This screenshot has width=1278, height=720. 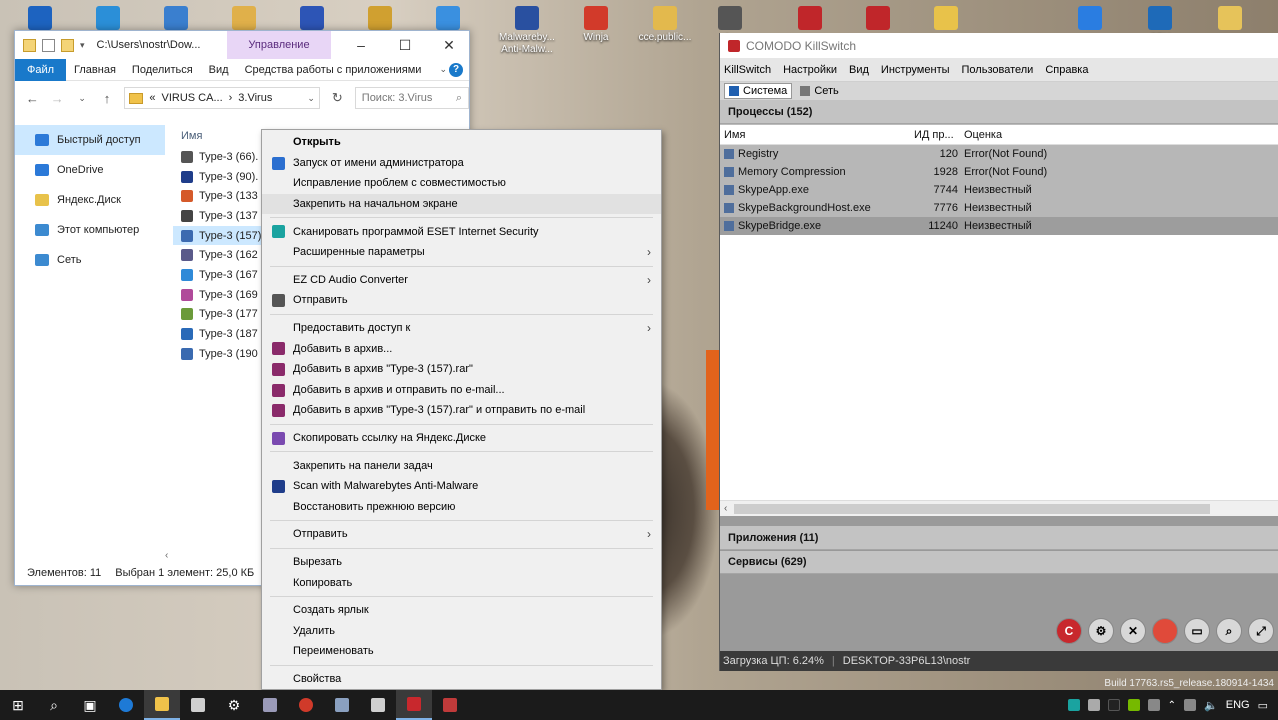 What do you see at coordinates (18, 705) in the screenshot?
I see `start-windows-icon: ⊞` at bounding box center [18, 705].